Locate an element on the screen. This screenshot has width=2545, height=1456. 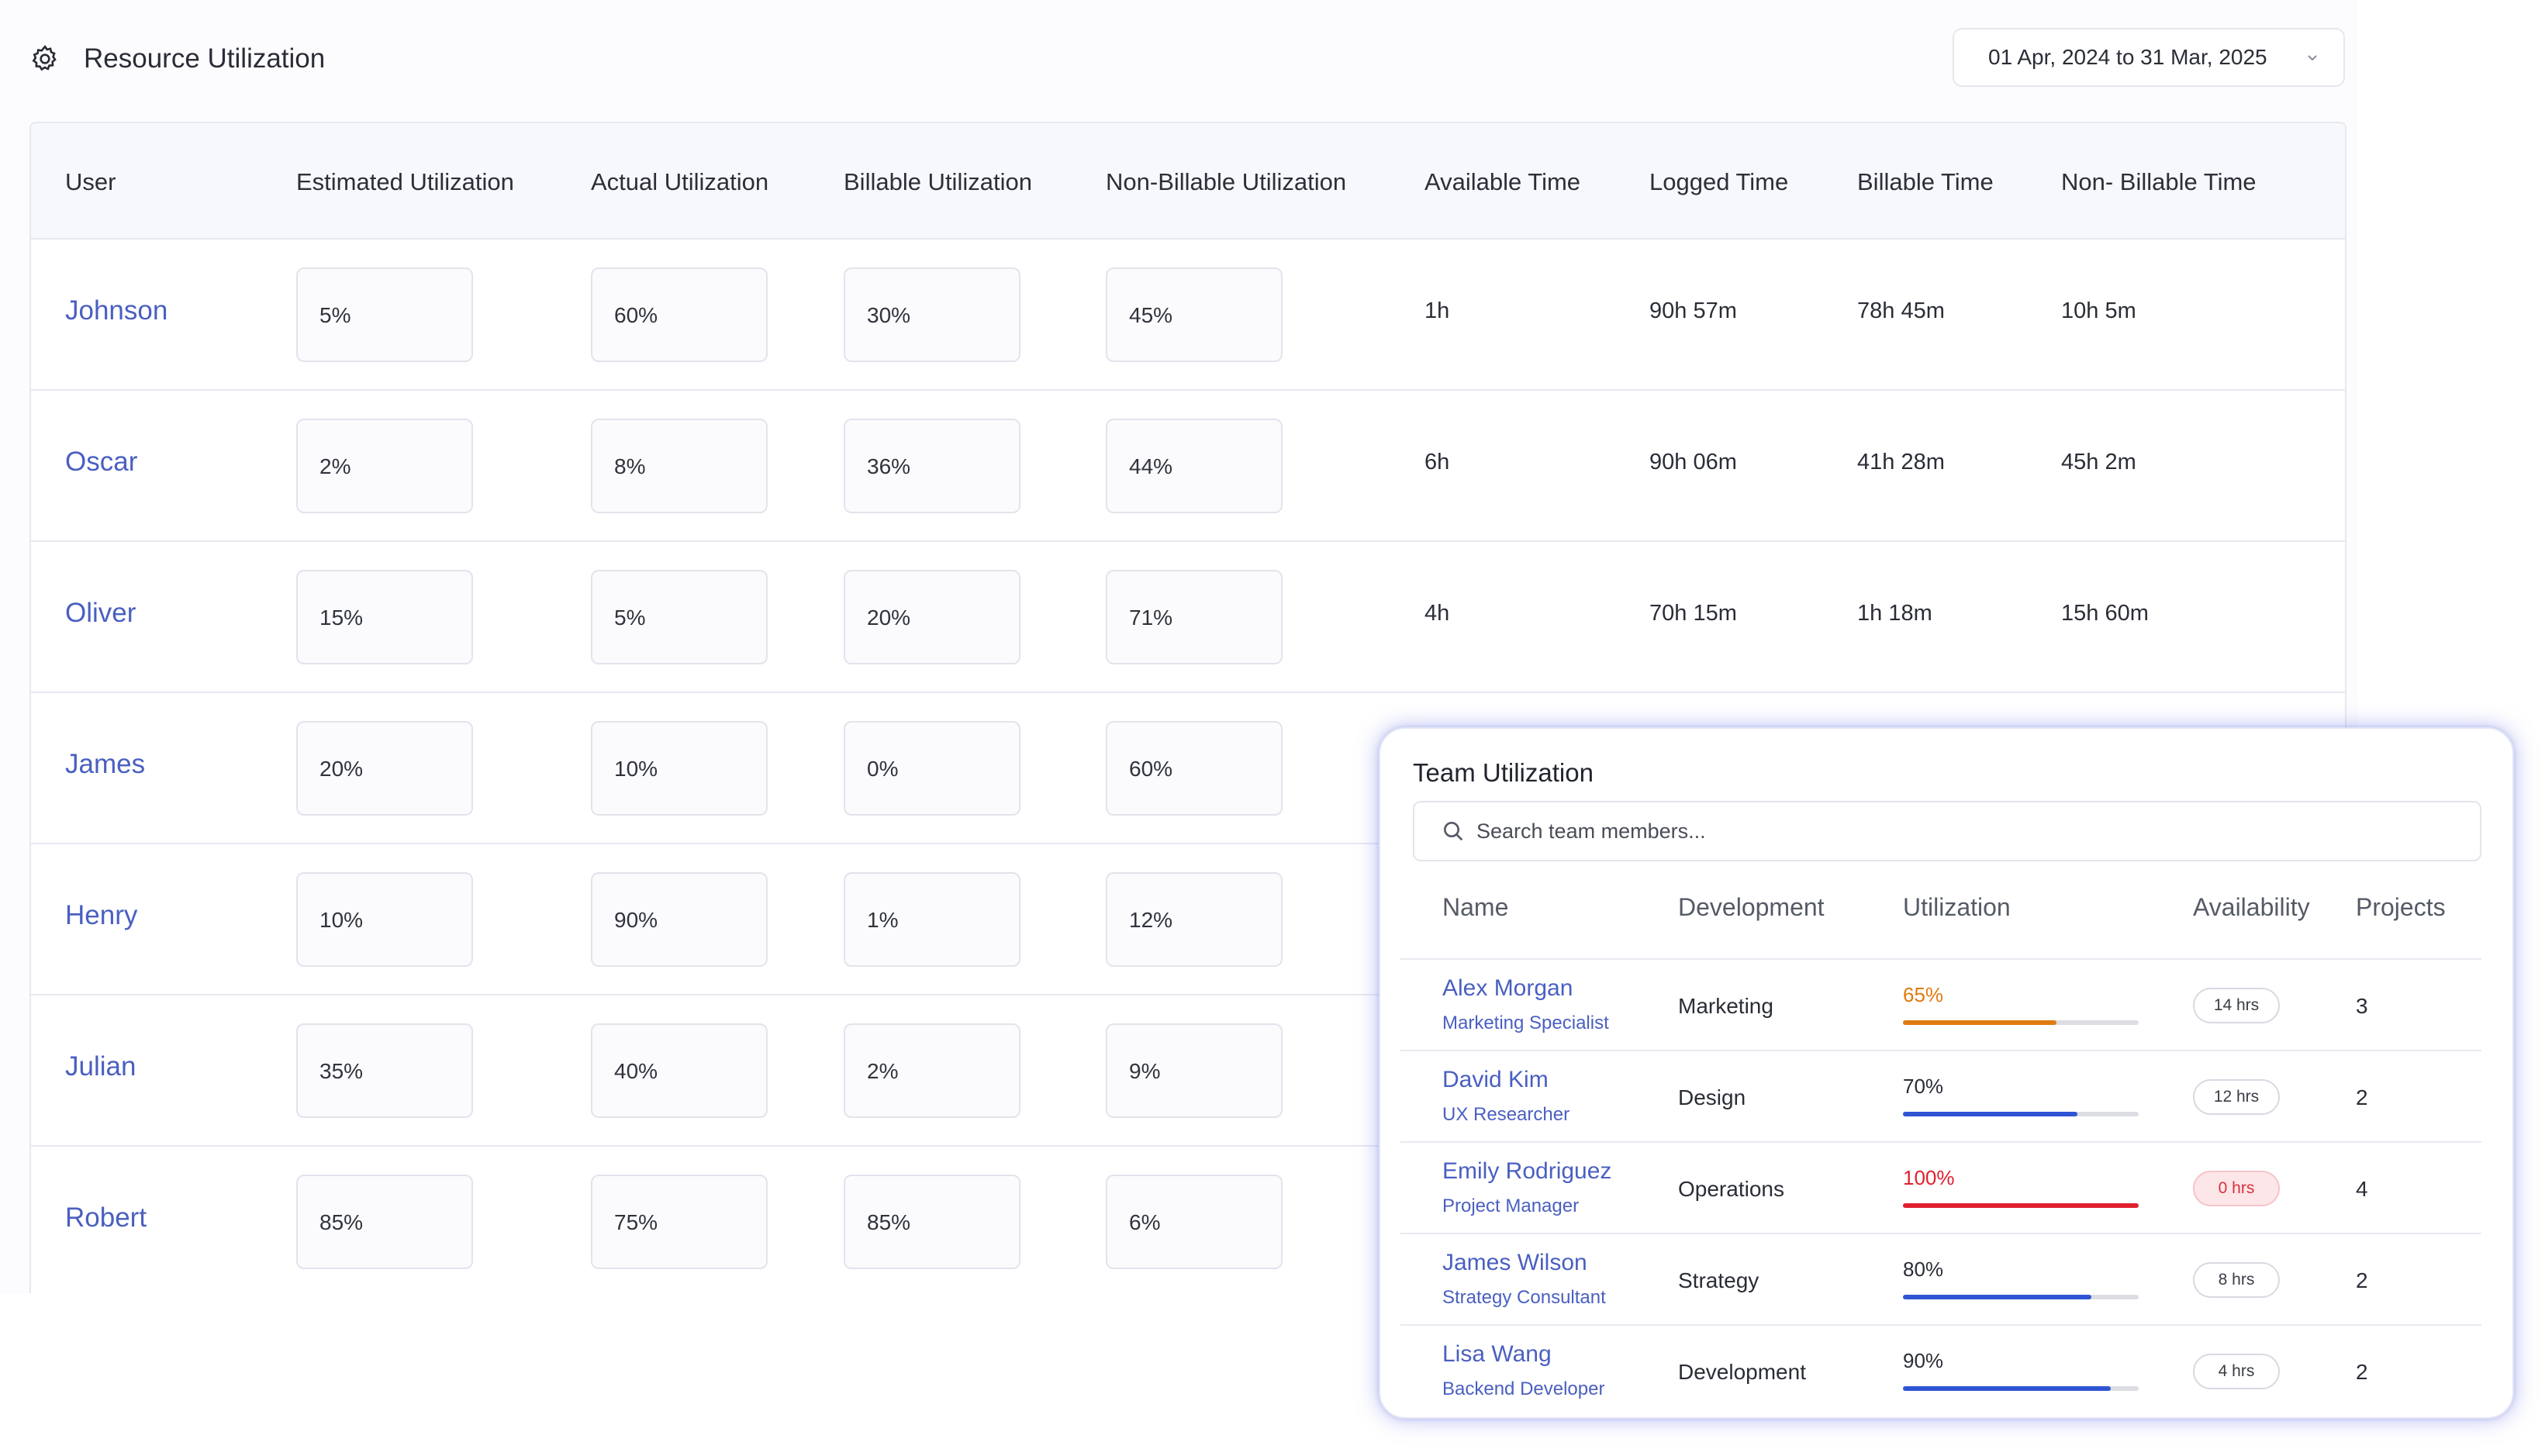
page-header: Resource Utilization is located at coordinates (177, 59).